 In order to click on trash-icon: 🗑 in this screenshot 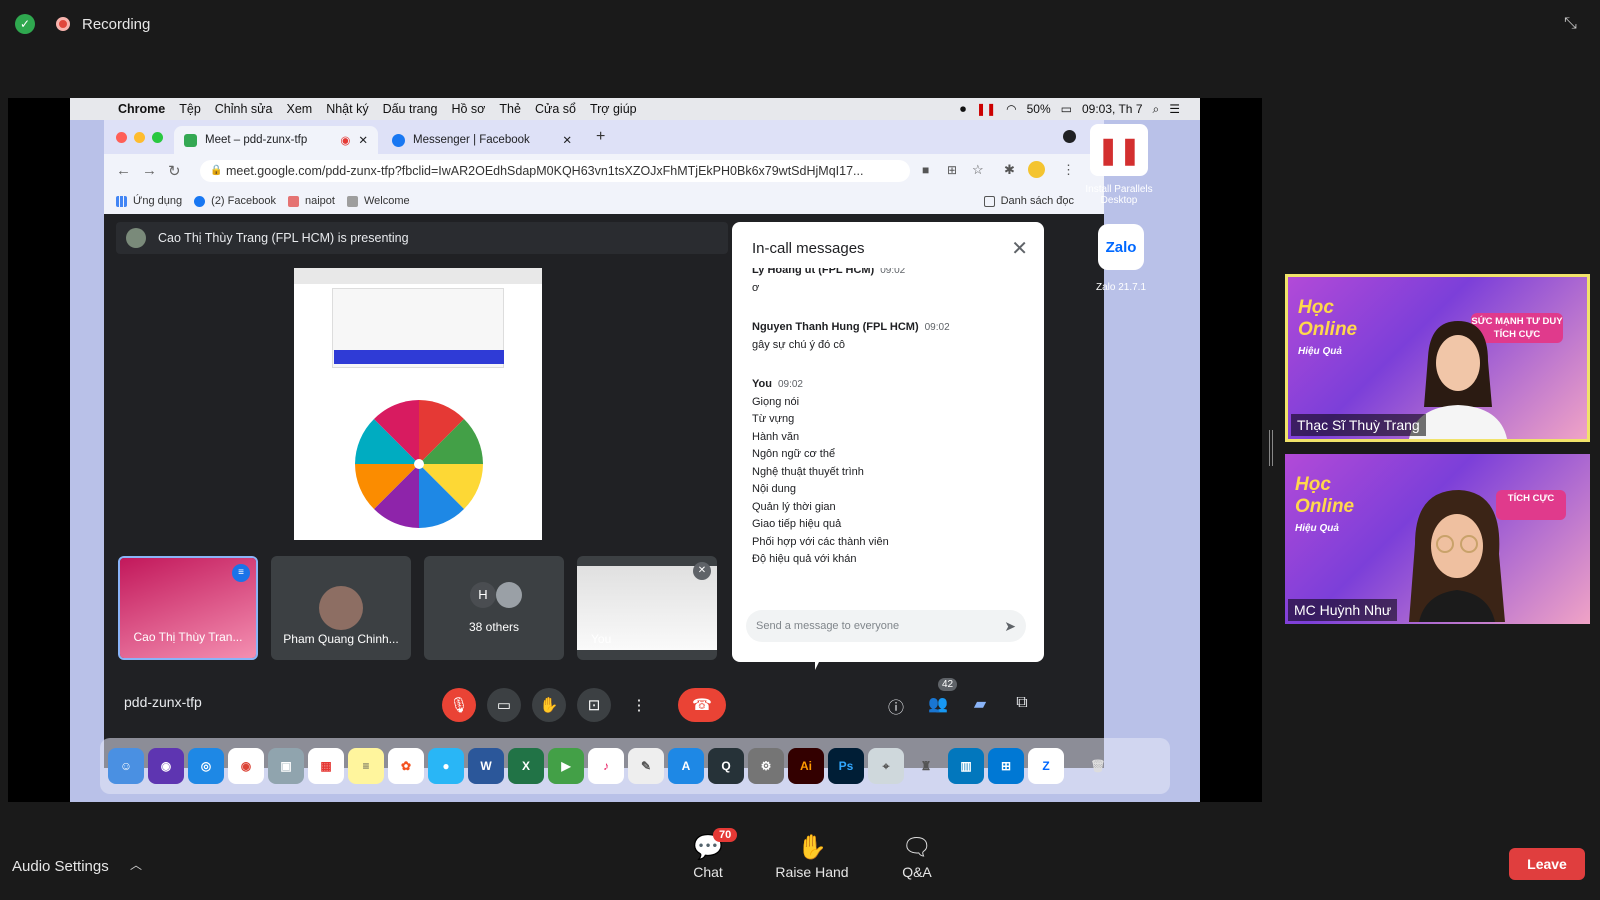, I will do `click(1098, 766)`.